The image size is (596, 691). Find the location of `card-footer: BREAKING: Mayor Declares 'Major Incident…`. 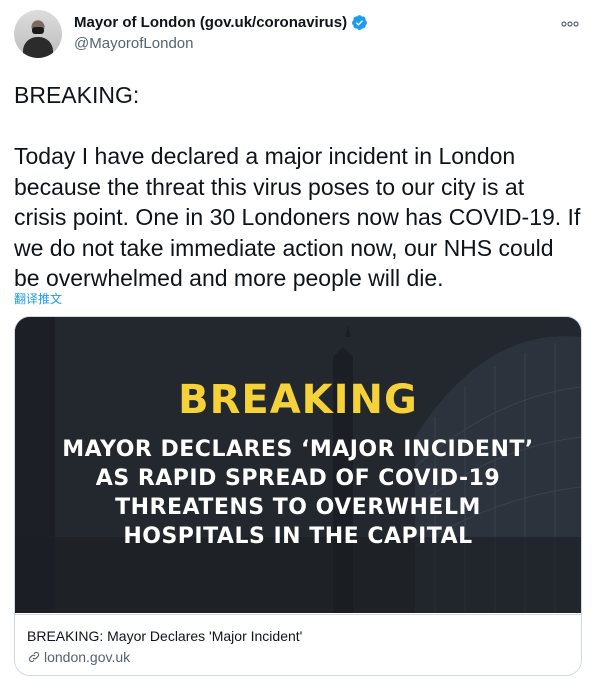

card-footer: BREAKING: Mayor Declares 'Major Incident… is located at coordinates (298, 644).